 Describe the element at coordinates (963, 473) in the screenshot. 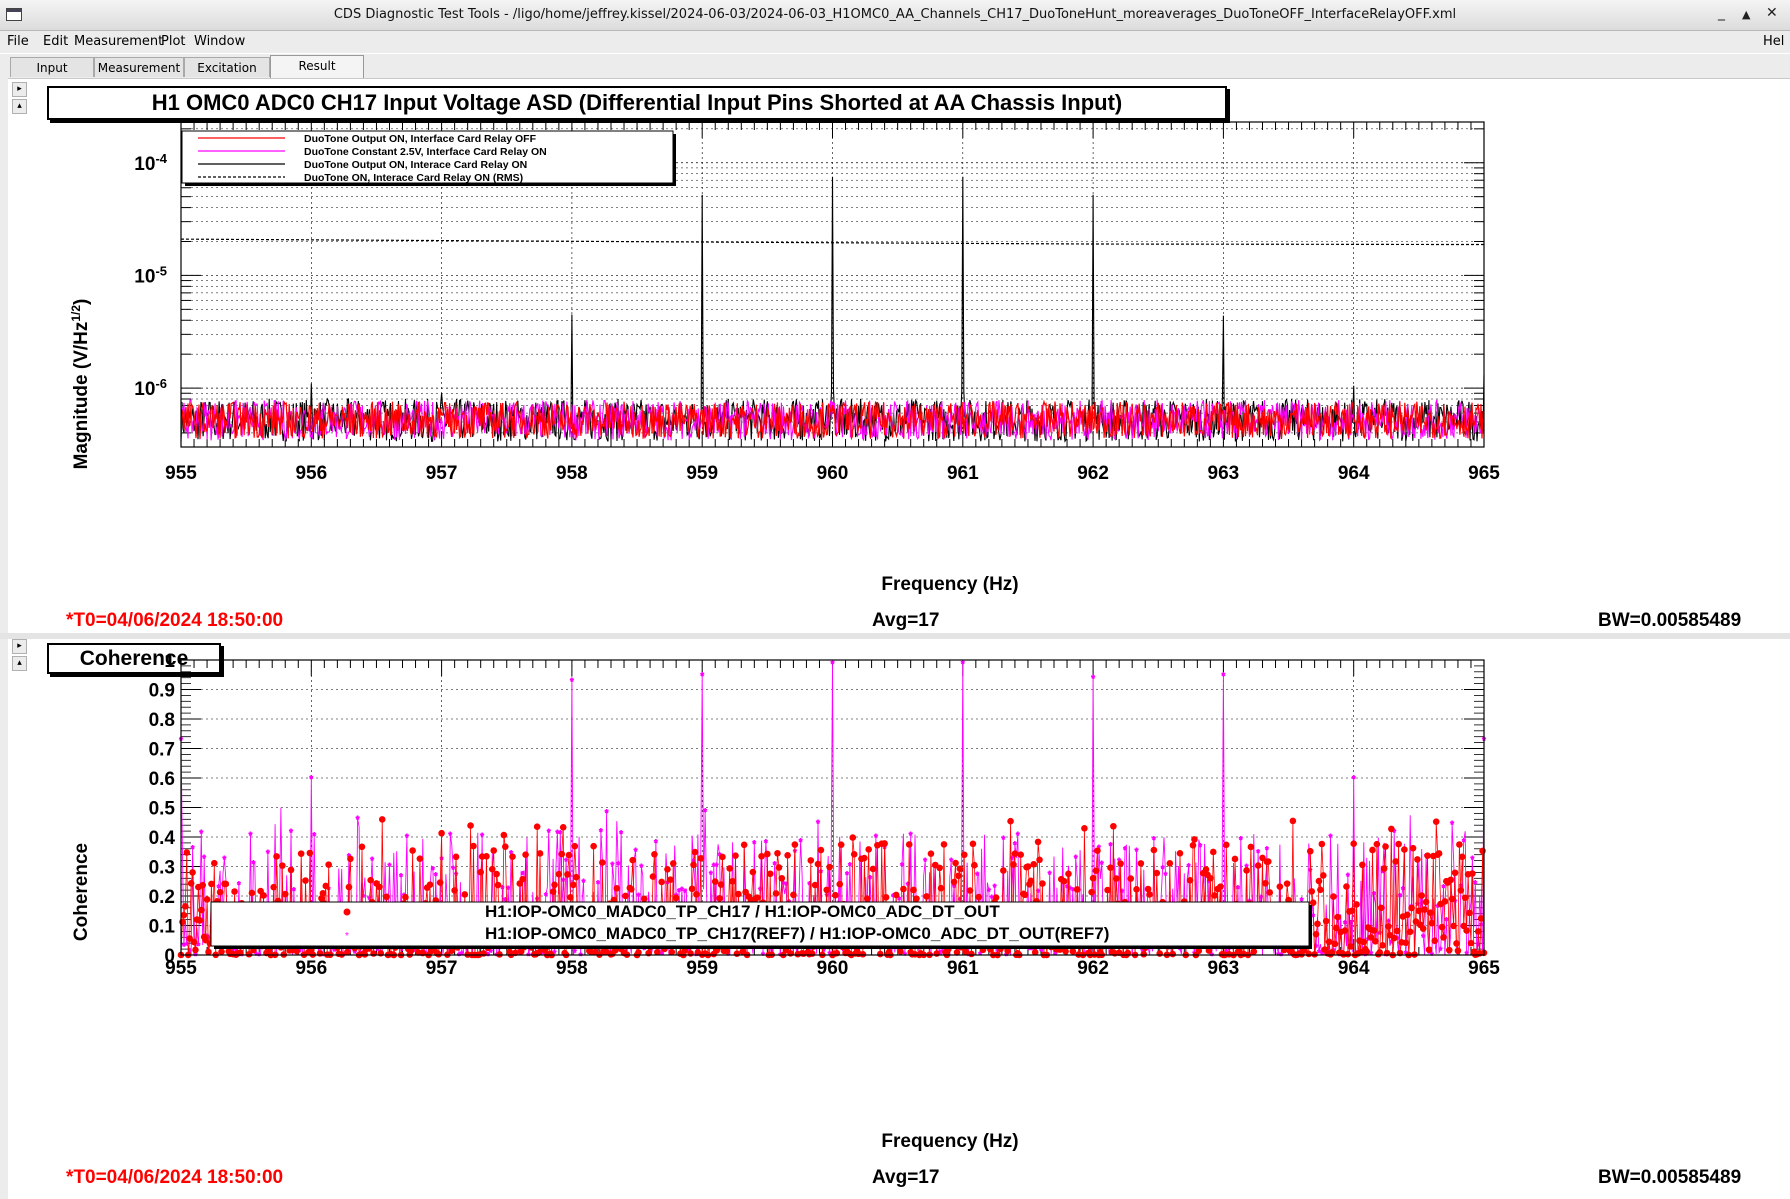

I see `asd-xtick-label: 961` at that location.